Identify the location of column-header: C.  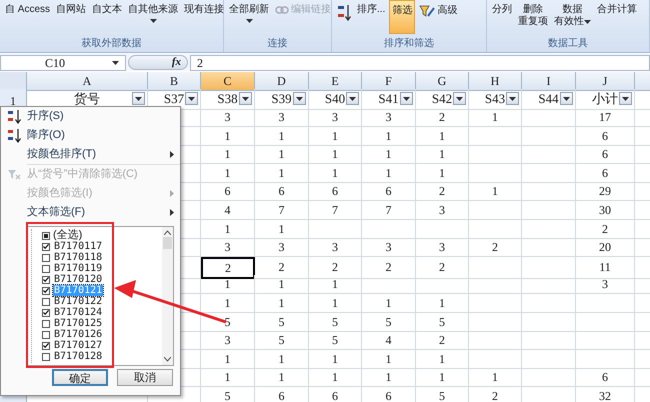
(228, 81).